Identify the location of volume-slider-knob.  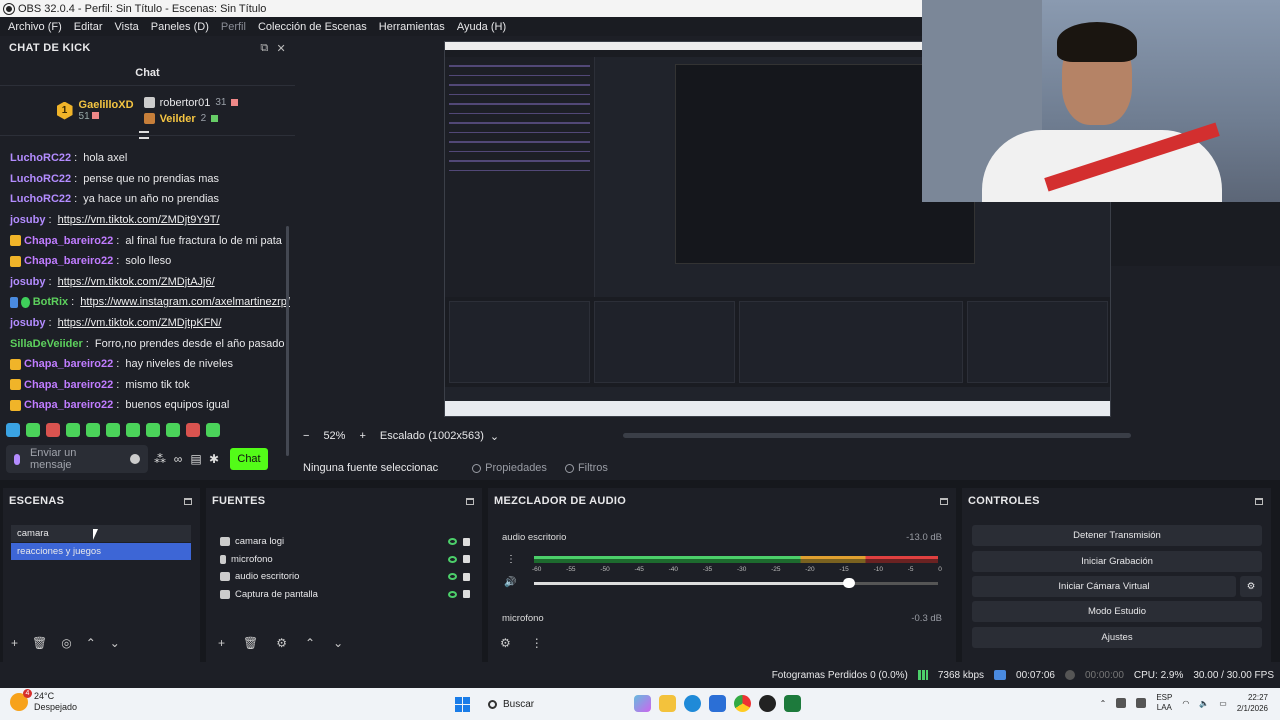
(849, 583).